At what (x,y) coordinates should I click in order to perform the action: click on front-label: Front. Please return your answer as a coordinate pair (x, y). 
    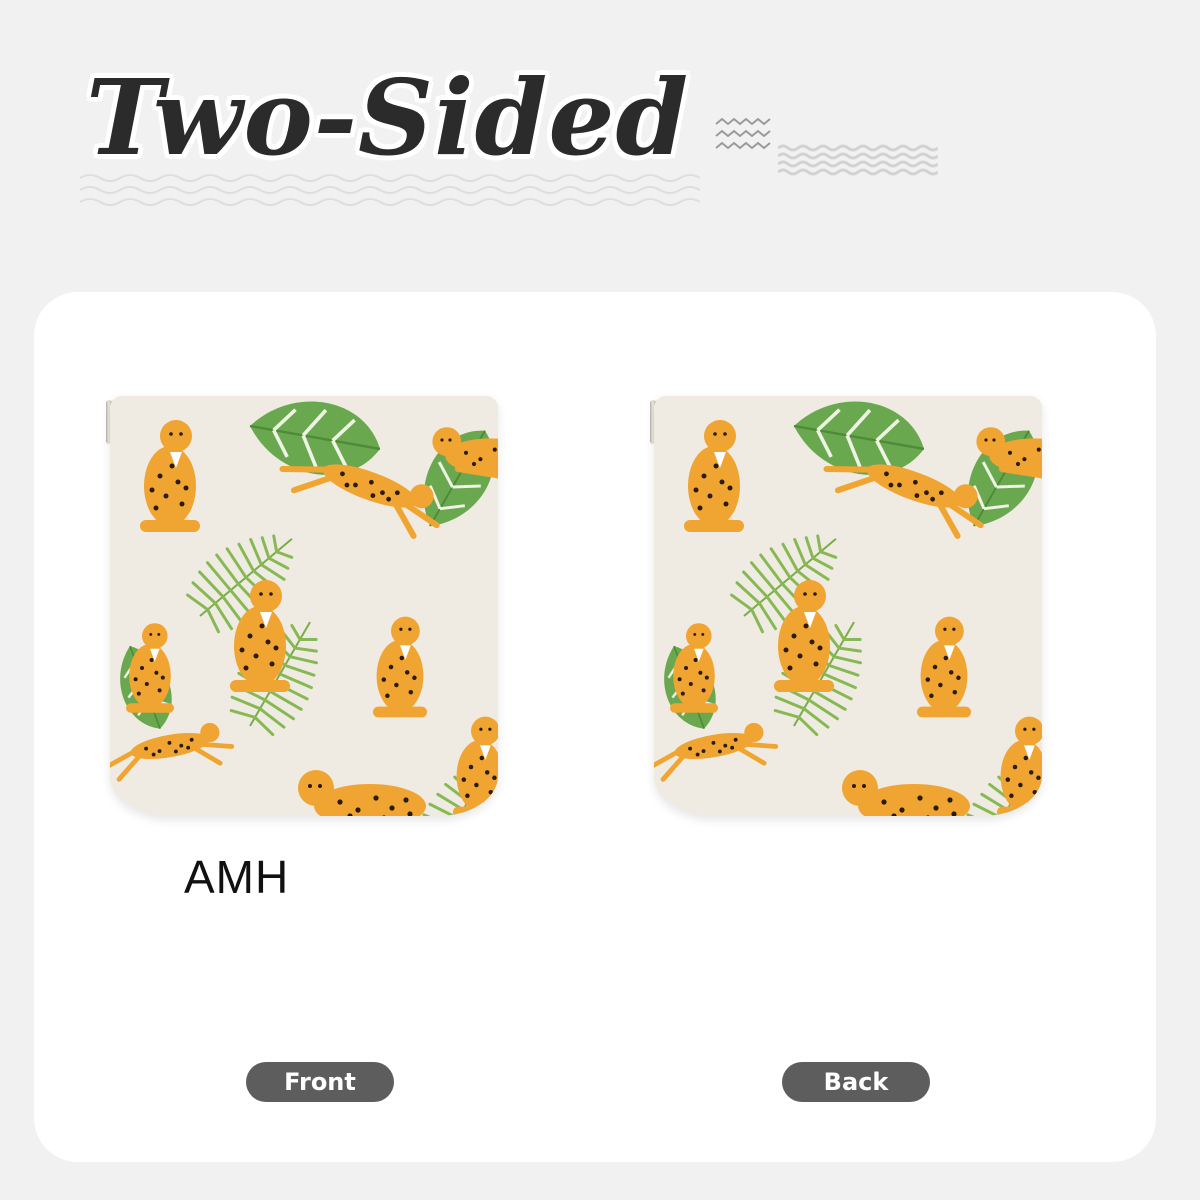
    Looking at the image, I should click on (320, 1082).